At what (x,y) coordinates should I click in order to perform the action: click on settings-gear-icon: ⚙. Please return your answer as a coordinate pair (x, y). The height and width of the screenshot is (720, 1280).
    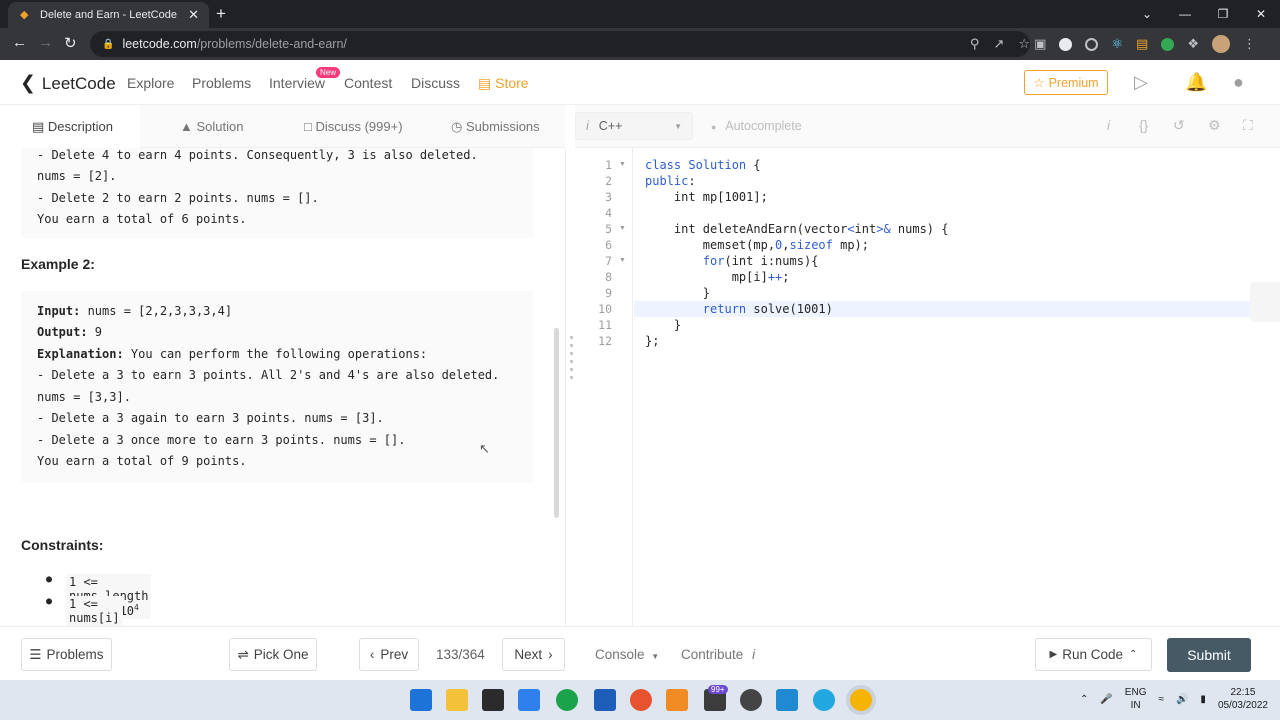
    Looking at the image, I should click on (1214, 125).